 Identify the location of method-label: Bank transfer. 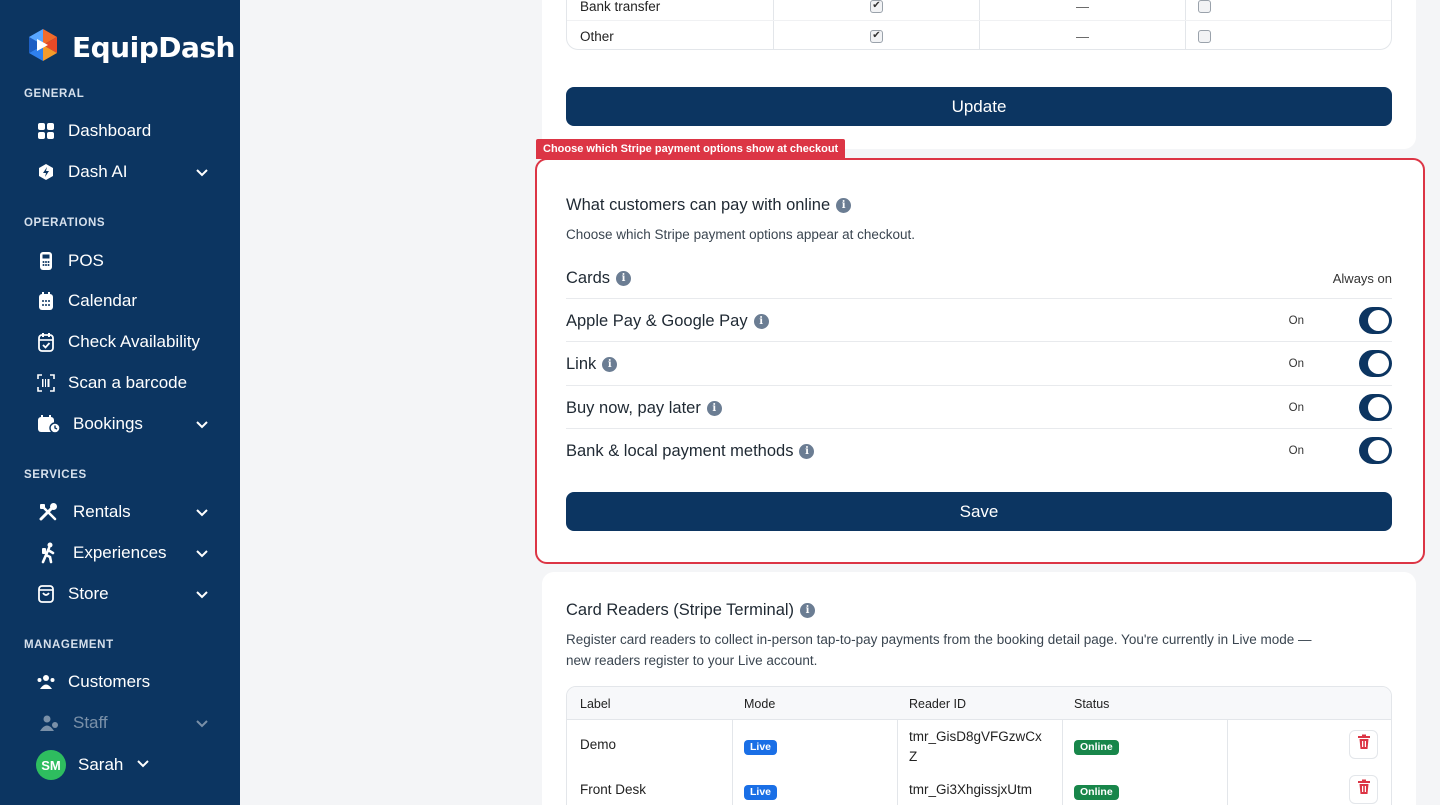
(620, 7).